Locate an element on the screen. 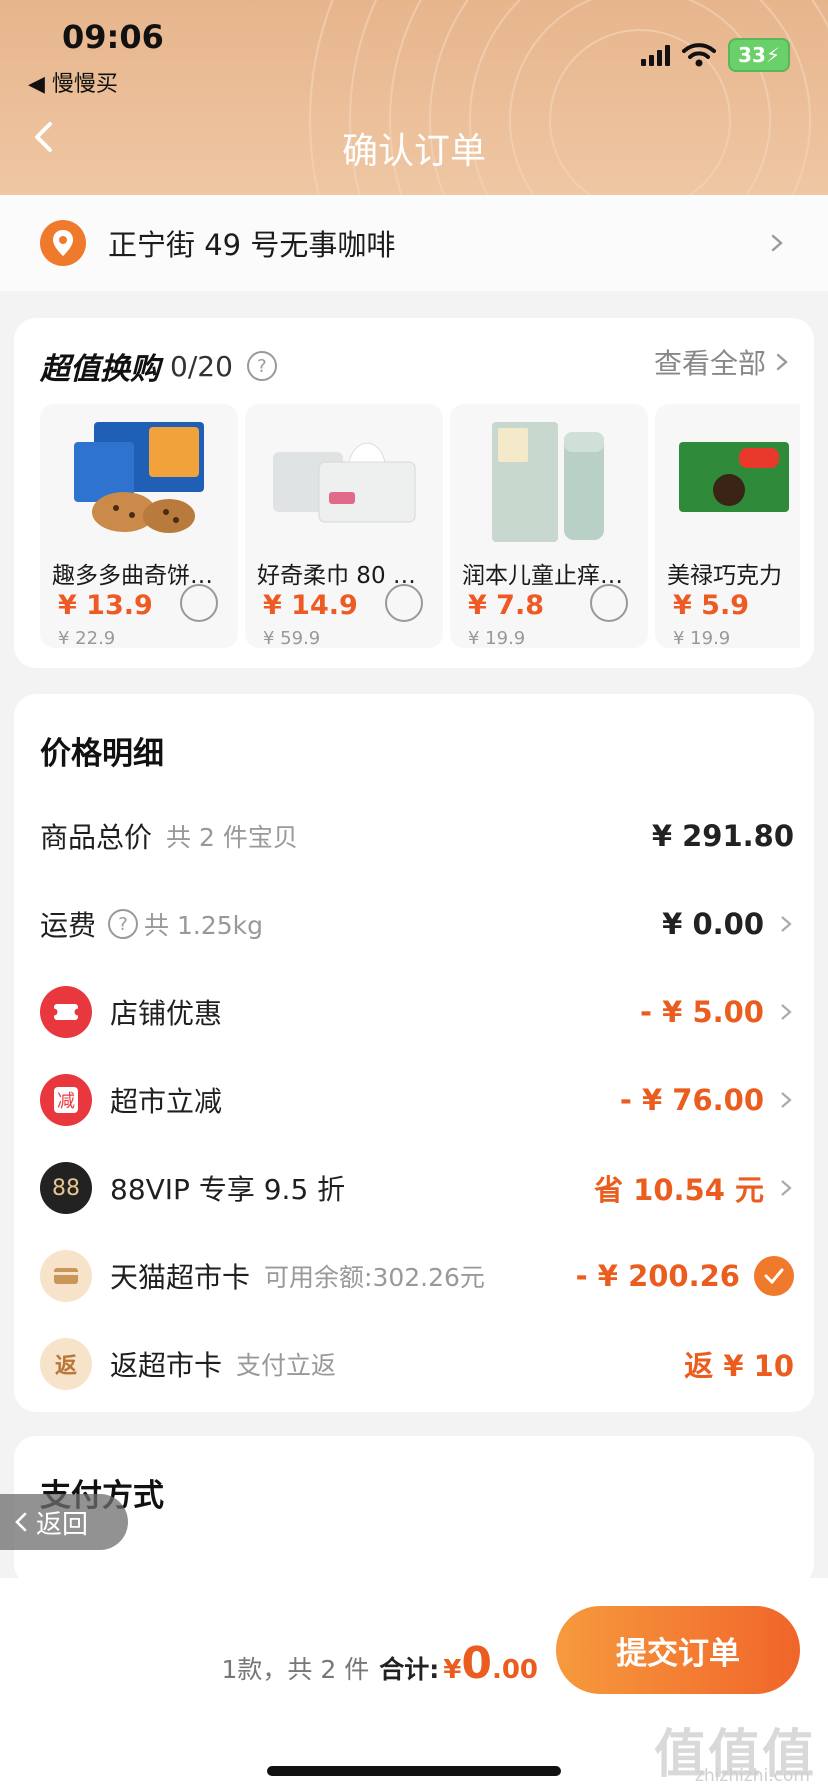 The width and height of the screenshot is (828, 1792). total-integer: 0 is located at coordinates (476, 1663).